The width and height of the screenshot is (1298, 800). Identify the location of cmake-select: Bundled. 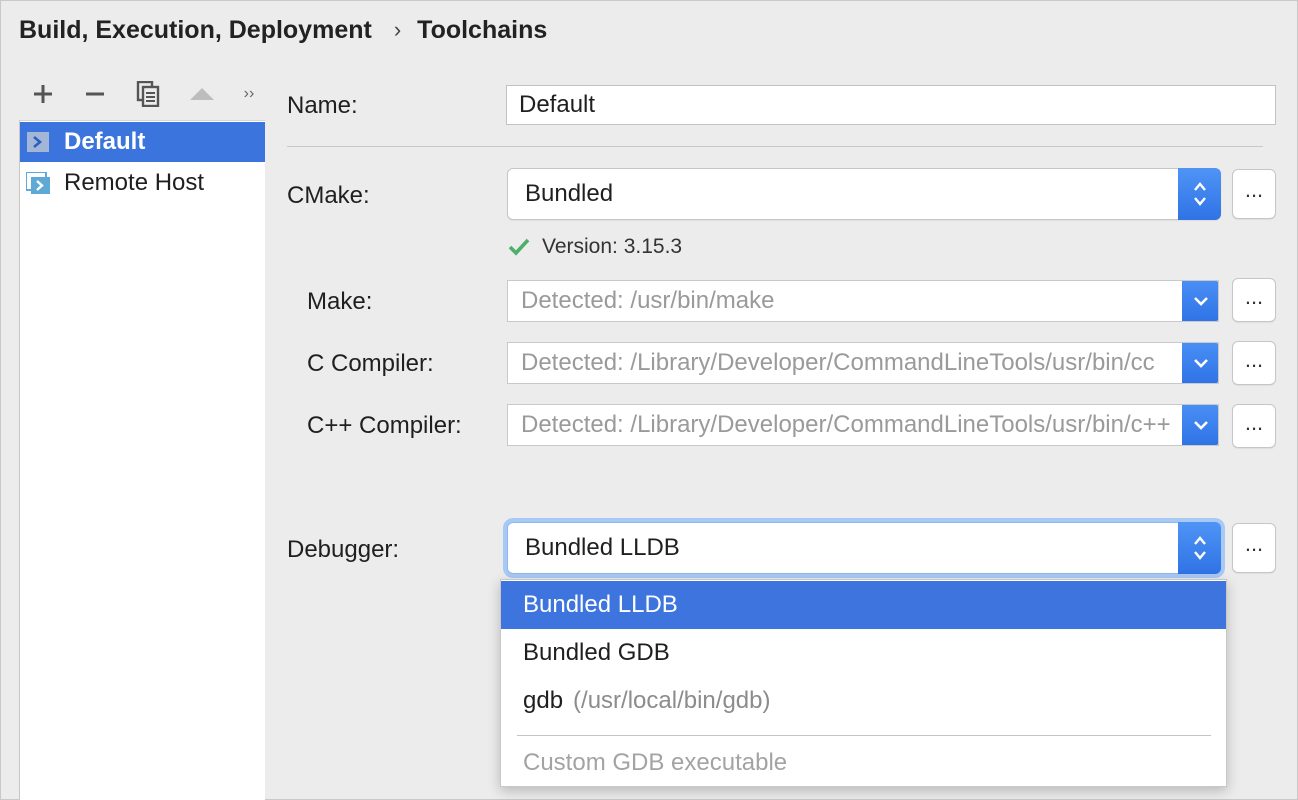
(864, 194).